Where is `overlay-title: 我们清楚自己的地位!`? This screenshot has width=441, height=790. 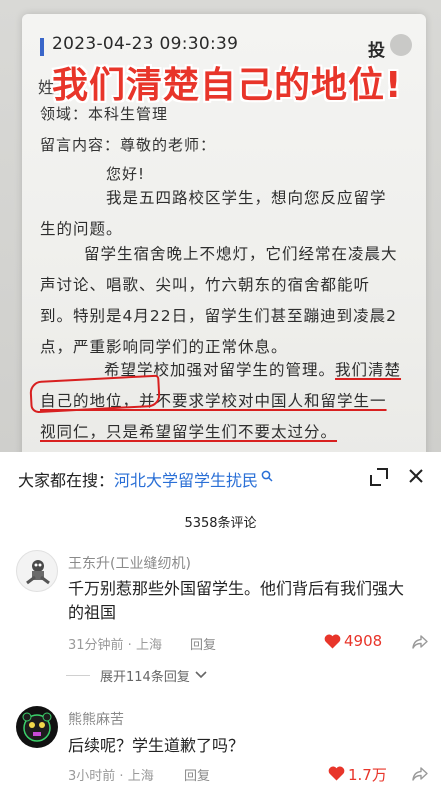
overlay-title: 我们清楚自己的地位! is located at coordinates (227, 85).